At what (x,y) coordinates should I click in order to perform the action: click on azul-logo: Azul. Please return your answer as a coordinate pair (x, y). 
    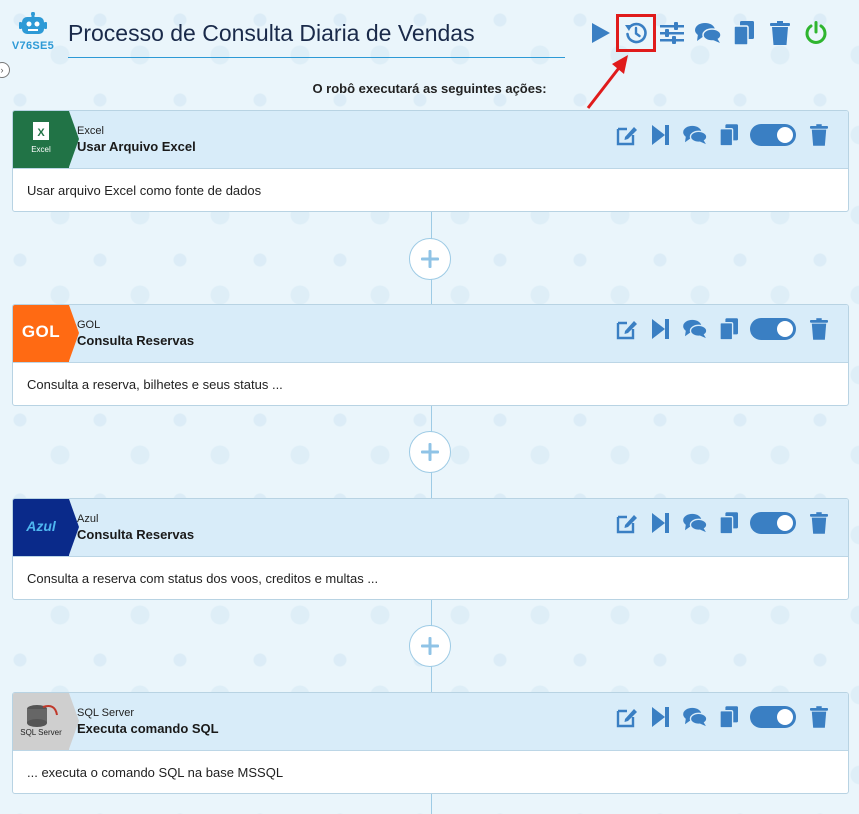
    Looking at the image, I should click on (41, 527).